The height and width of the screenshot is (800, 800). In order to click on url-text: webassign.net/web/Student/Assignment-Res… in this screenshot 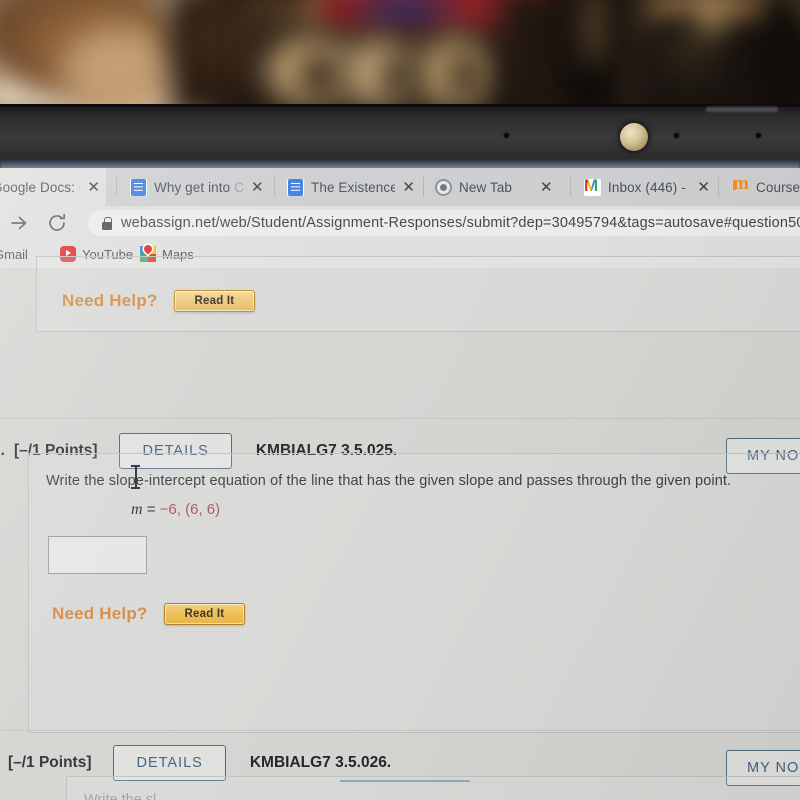, I will do `click(460, 223)`.